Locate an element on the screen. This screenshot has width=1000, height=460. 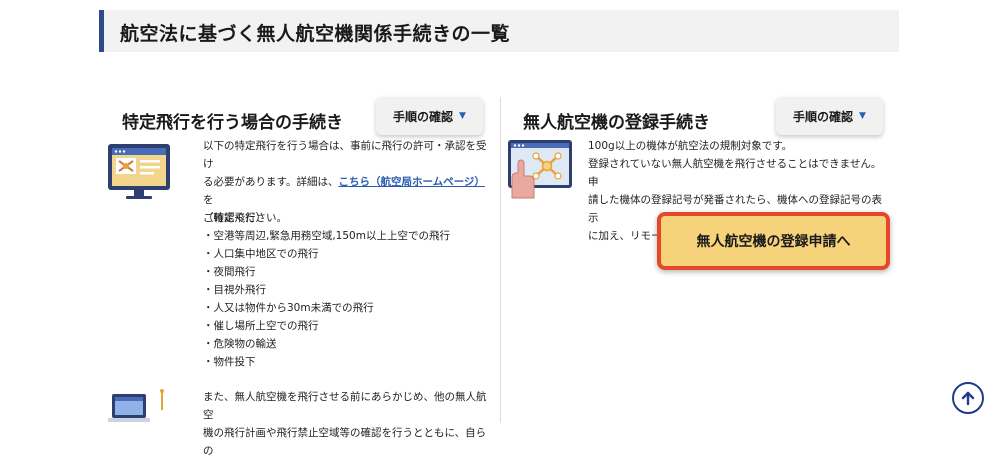
specific-flight-heading: （特定飛行） is located at coordinates (234, 218).